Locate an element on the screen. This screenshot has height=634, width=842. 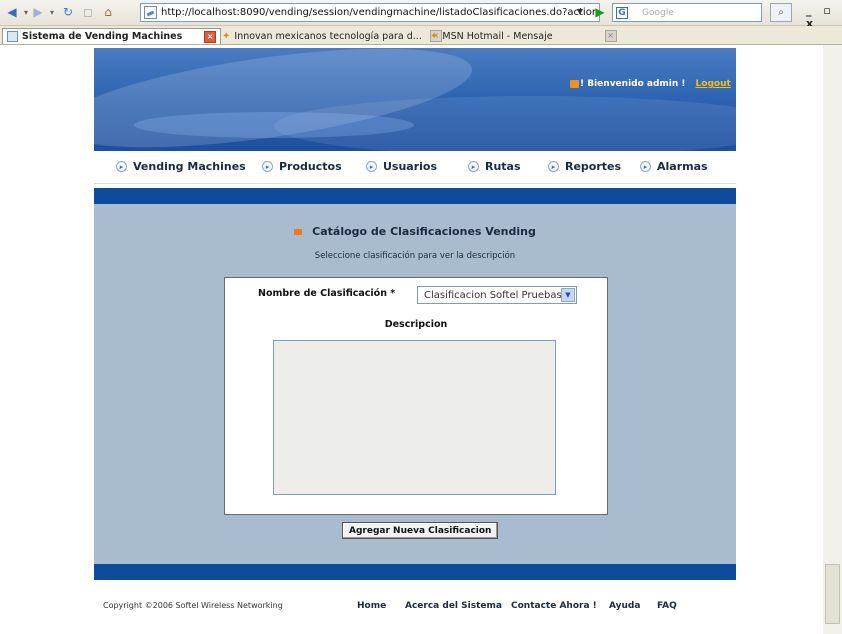
nav-item-rutas: ▸ Rutas is located at coordinates (494, 166).